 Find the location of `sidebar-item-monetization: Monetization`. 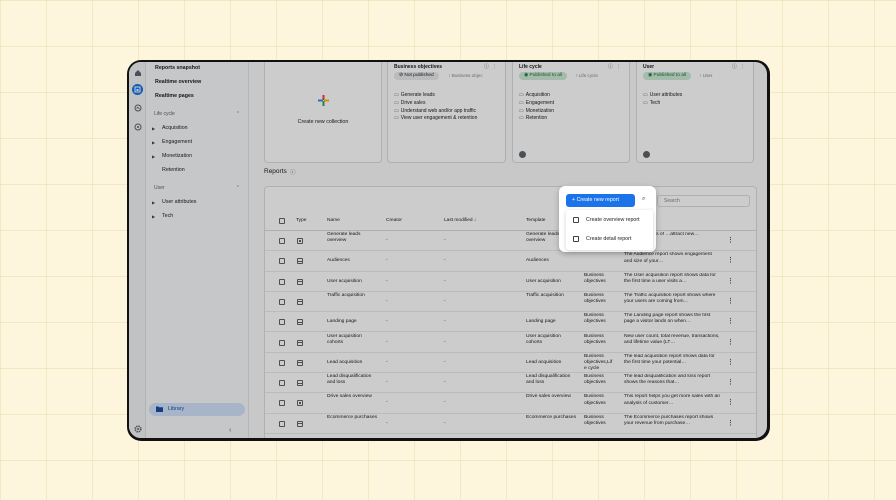

sidebar-item-monetization: Monetization is located at coordinates (177, 156).